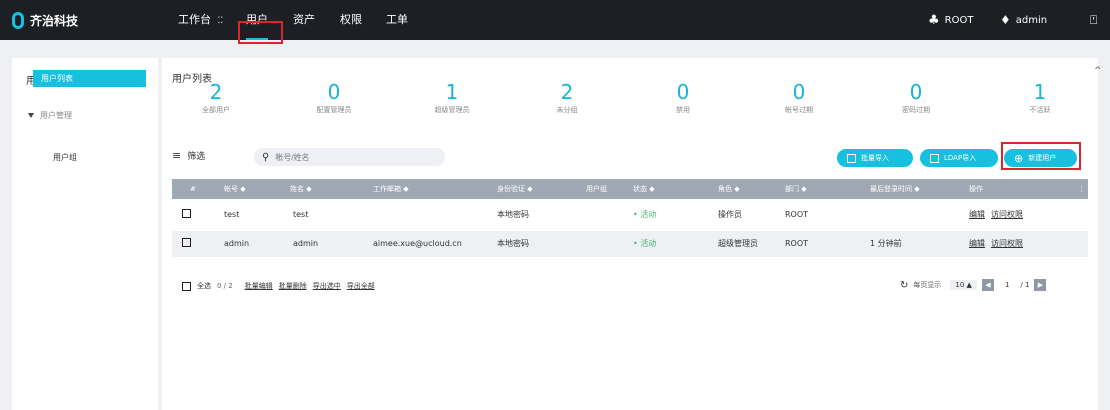 This screenshot has height=410, width=1110. Describe the element at coordinates (738, 243) in the screenshot. I see `cell-role: 超级管理员` at that location.